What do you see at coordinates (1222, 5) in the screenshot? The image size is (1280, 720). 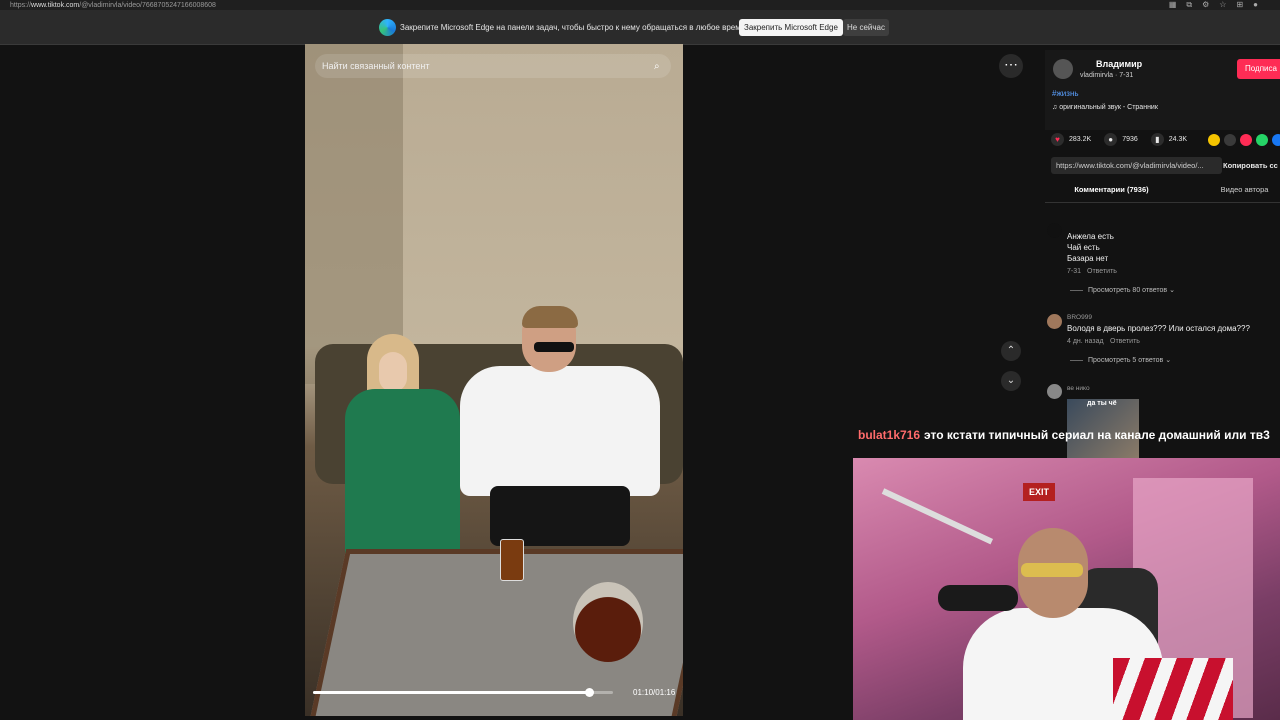 I see `favorites-icon: ☆` at bounding box center [1222, 5].